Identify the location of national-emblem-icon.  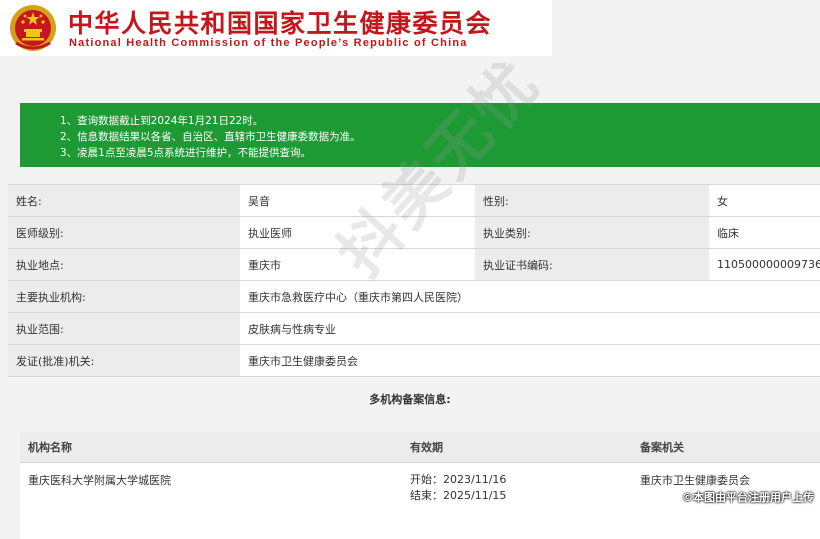
(33, 28).